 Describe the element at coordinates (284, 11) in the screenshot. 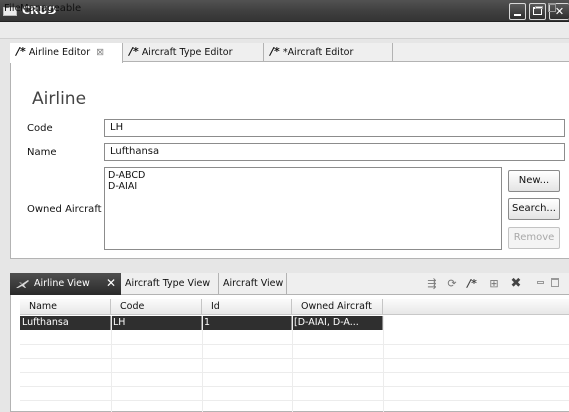

I see `title-bar` at that location.